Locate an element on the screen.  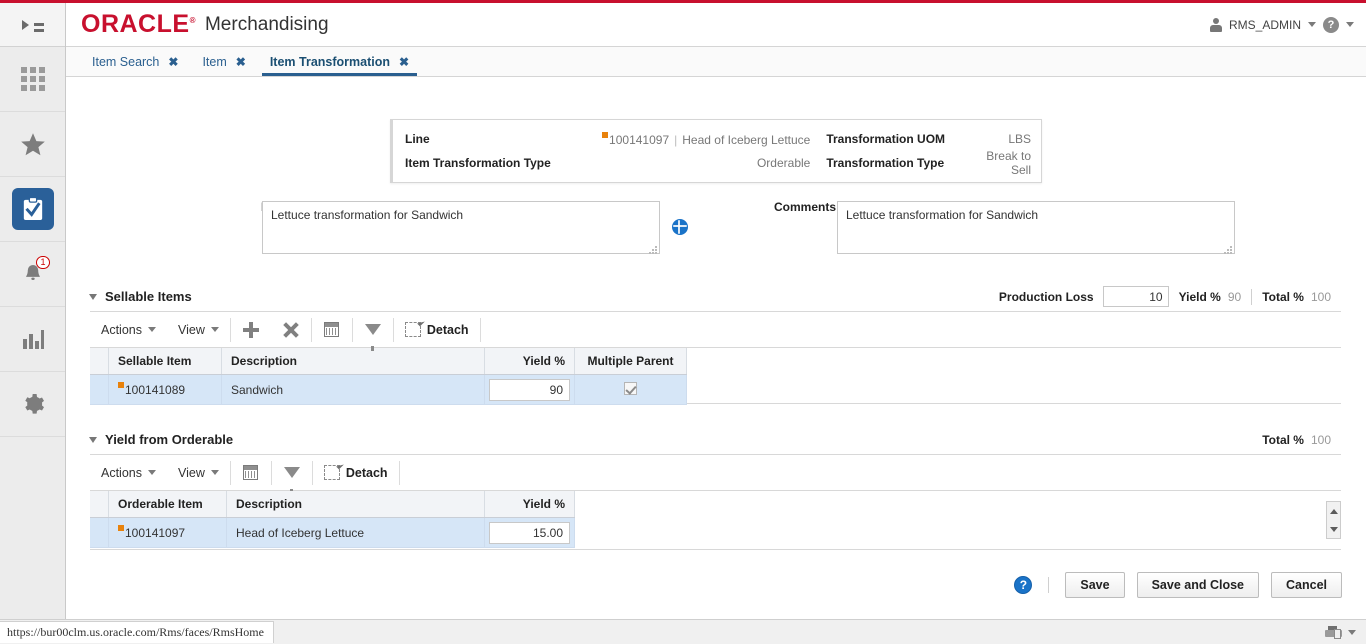
comments-input: Lettuce transformation for Sandwich is located at coordinates (1036, 227).